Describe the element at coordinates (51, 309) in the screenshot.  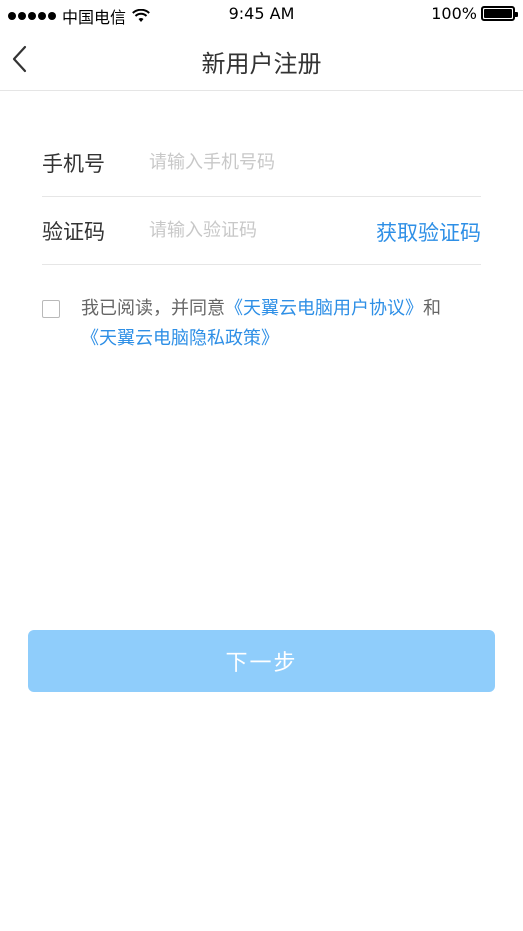
I see `agree-checkbox` at that location.